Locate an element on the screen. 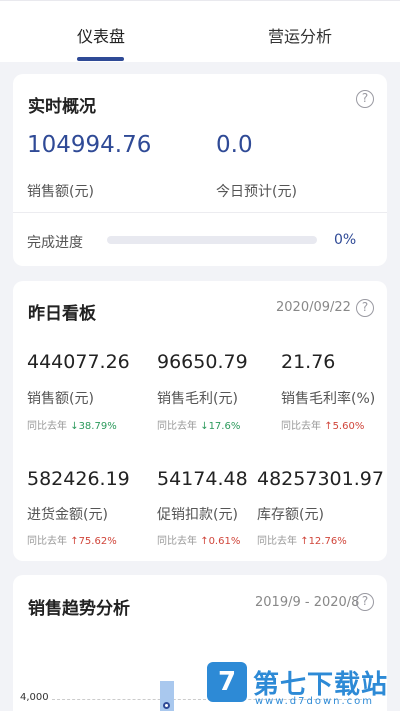 The height and width of the screenshot is (711, 400). chart-point is located at coordinates (166, 705).